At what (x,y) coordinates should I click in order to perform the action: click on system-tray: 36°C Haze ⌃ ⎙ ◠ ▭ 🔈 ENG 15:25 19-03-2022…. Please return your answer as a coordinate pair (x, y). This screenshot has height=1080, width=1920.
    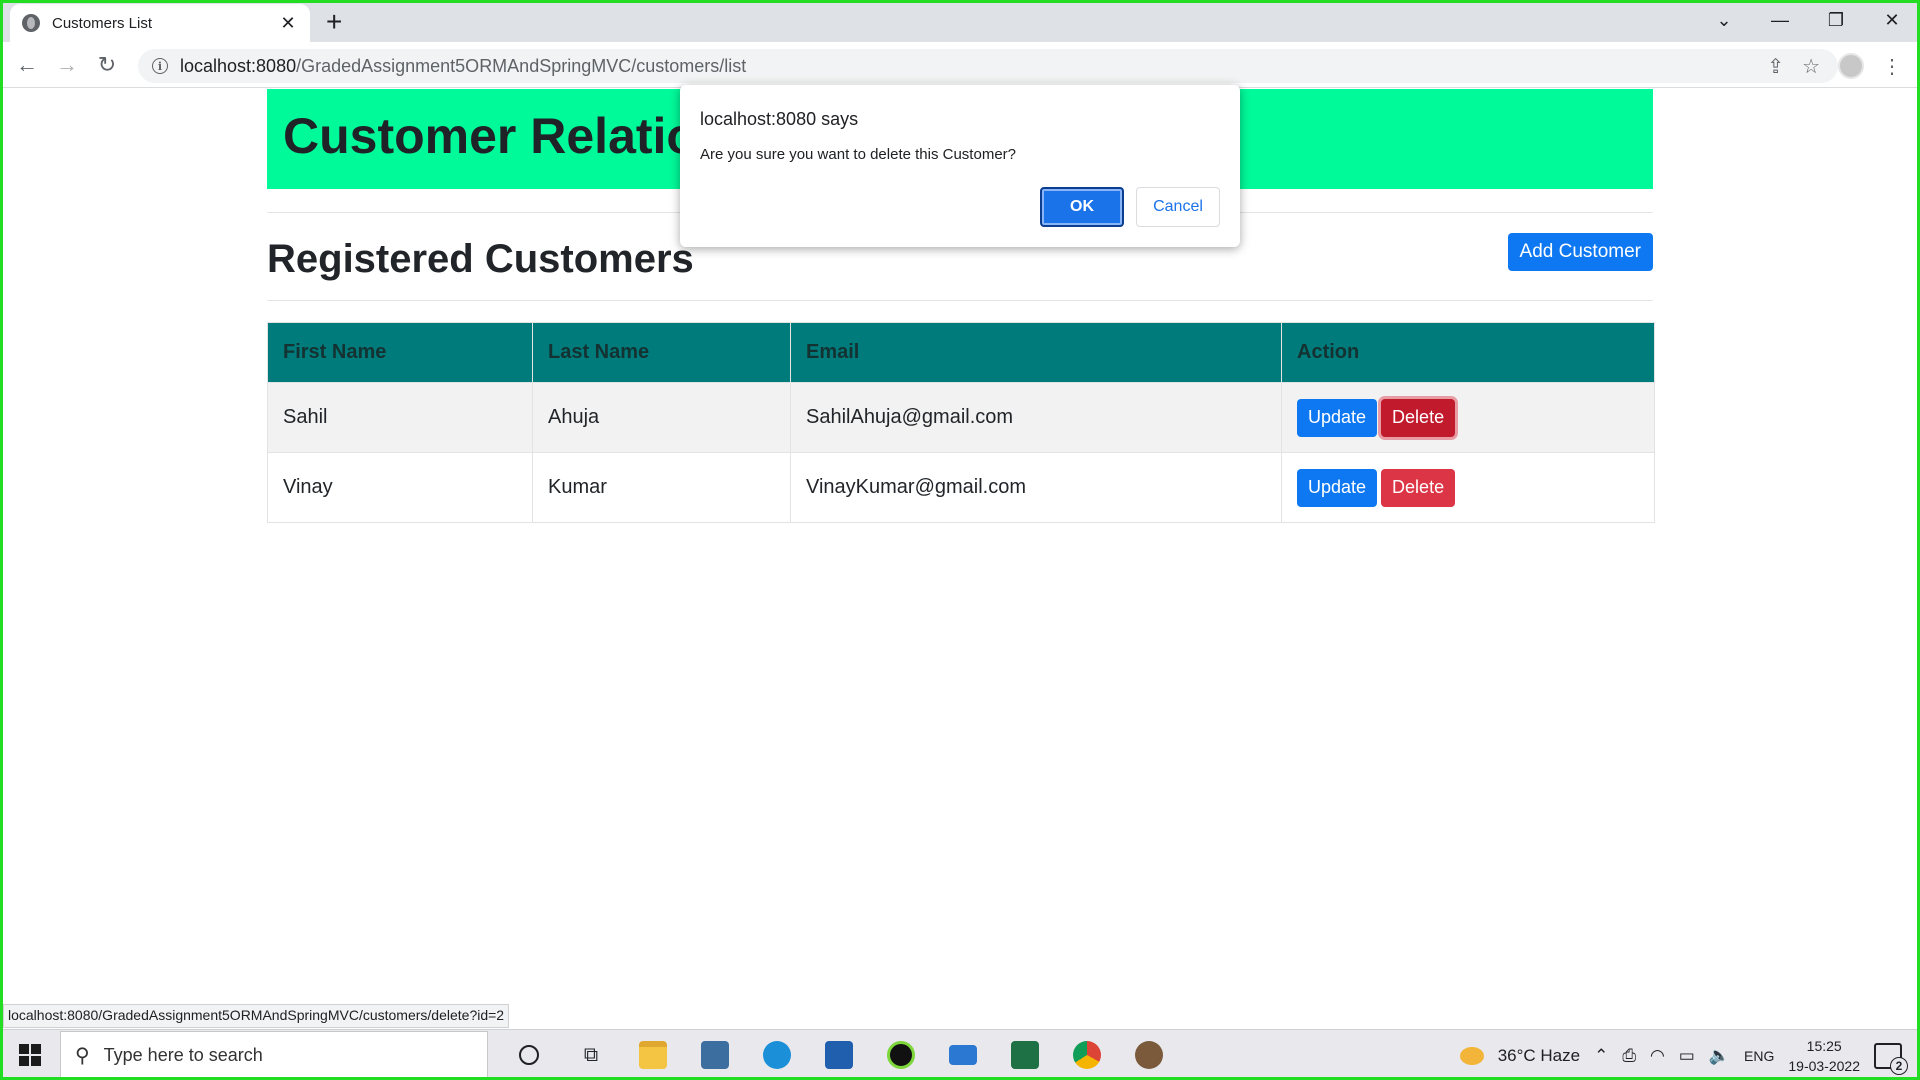
    Looking at the image, I should click on (1689, 1055).